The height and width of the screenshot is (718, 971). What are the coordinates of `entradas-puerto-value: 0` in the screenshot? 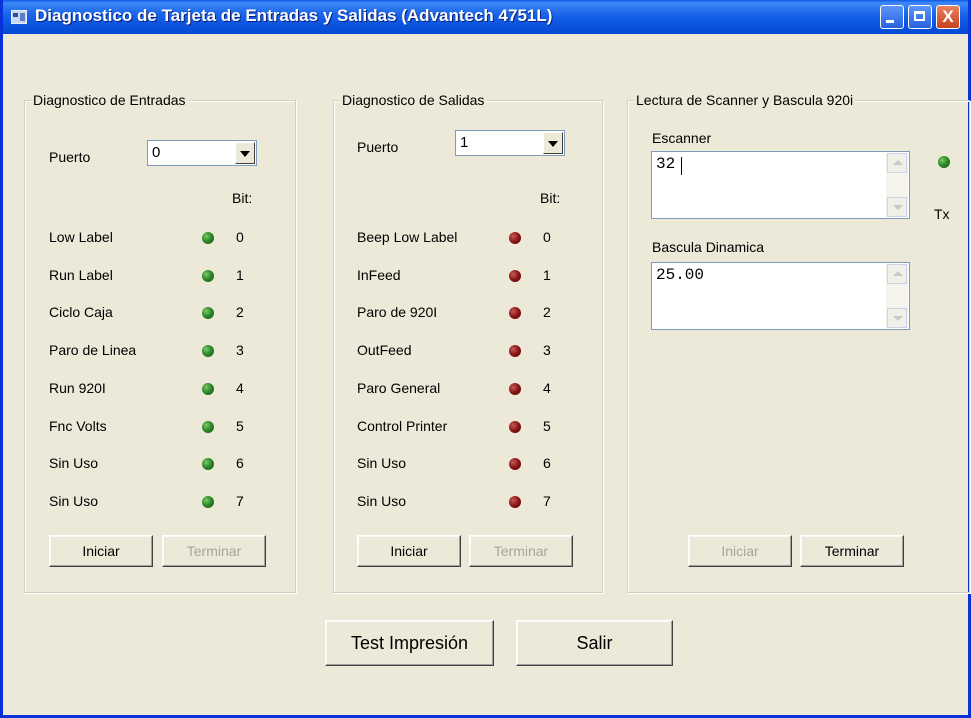 It's located at (156, 152).